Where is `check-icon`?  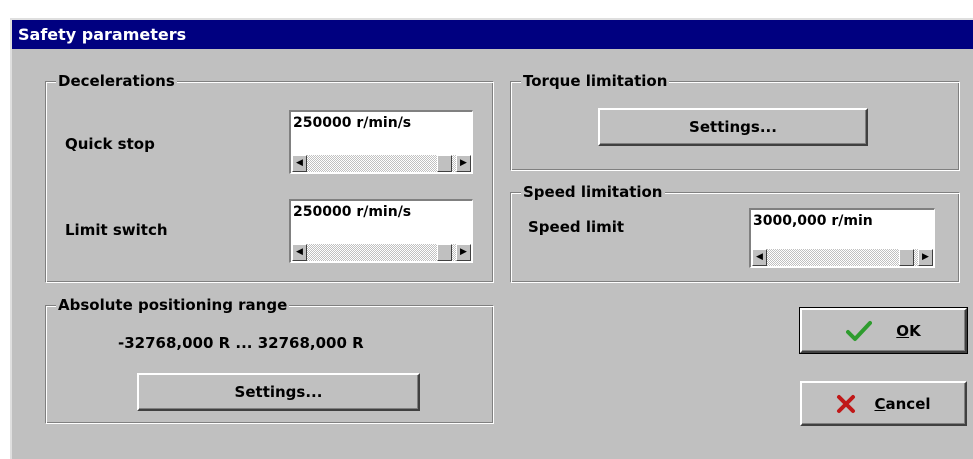 check-icon is located at coordinates (859, 330).